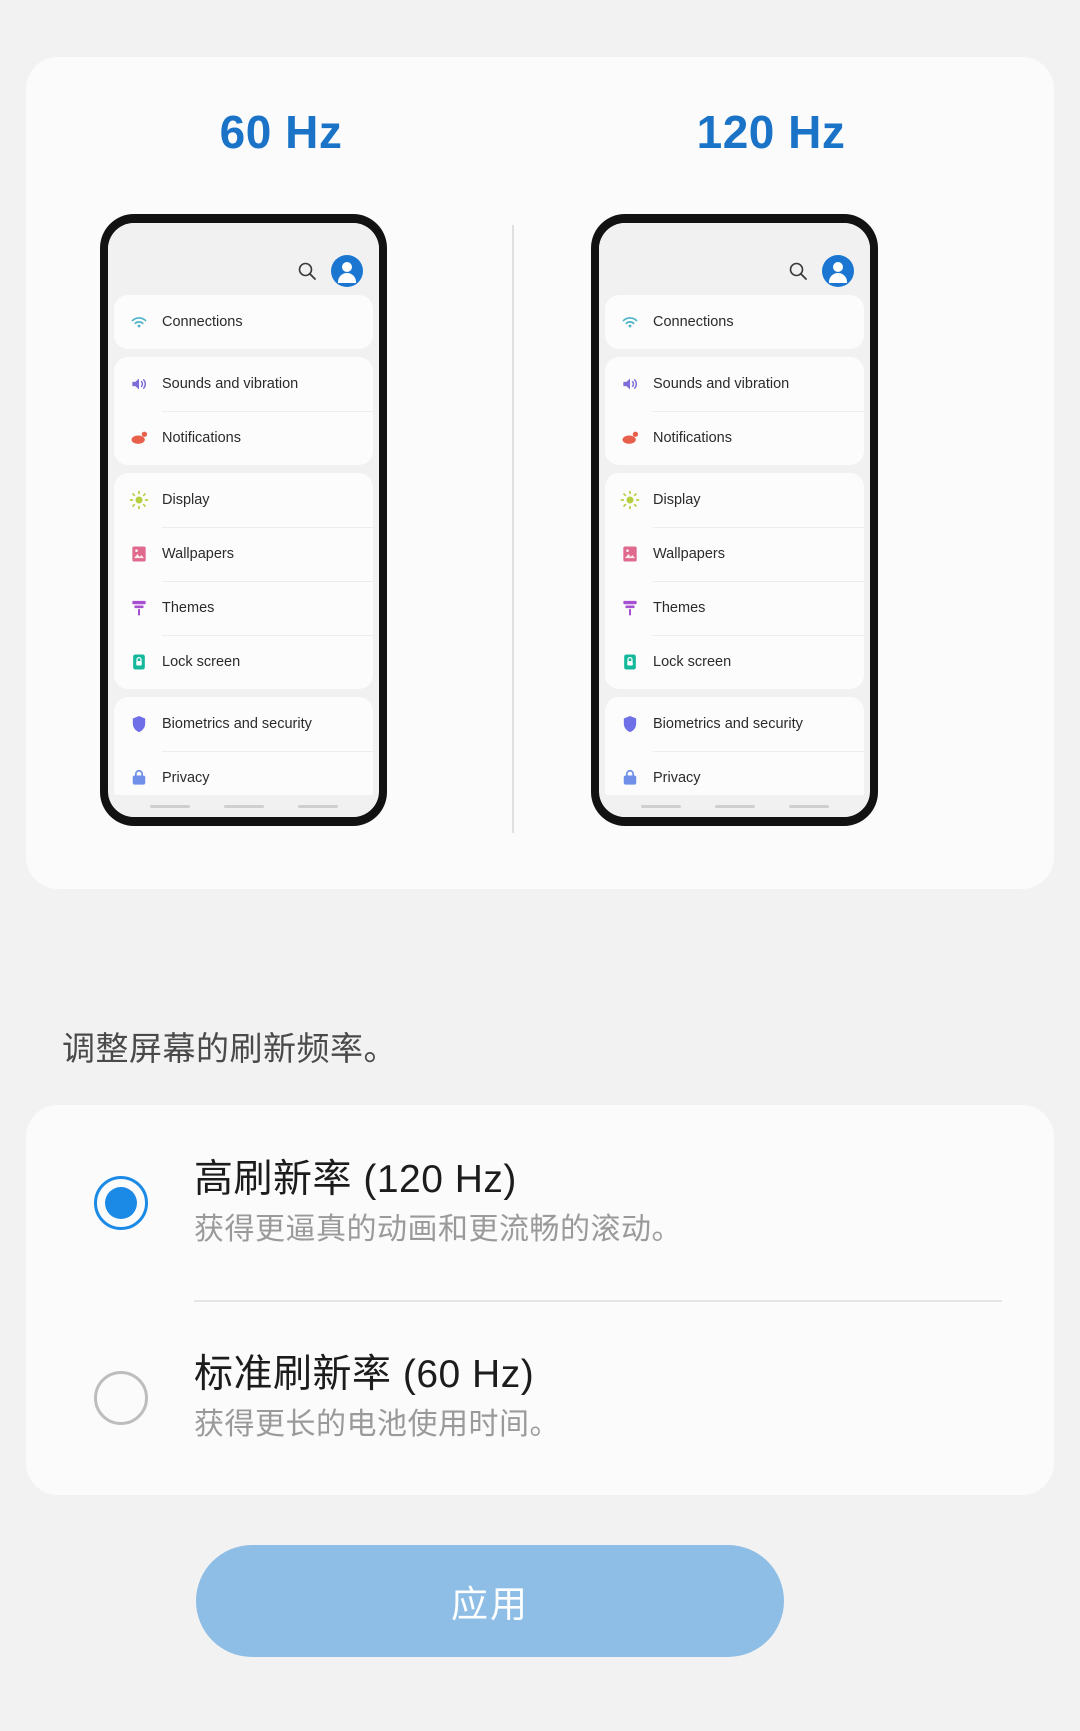 The image size is (1080, 1731). Describe the element at coordinates (513, 529) in the screenshot. I see `preview-divider` at that location.